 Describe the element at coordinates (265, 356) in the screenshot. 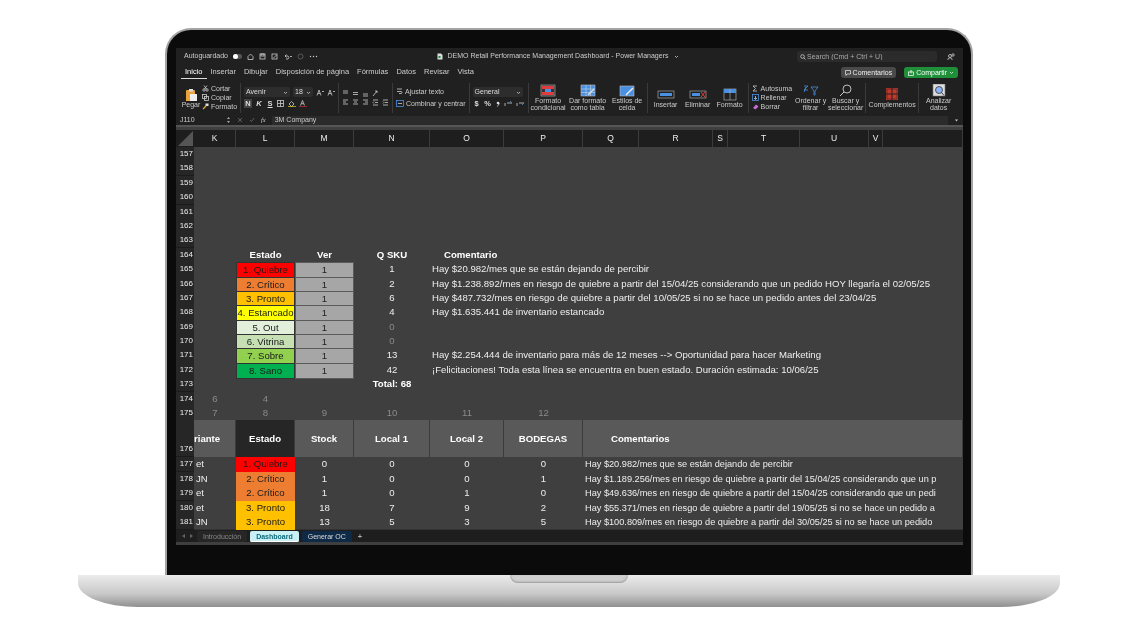

I see `status-cell: 7. Sobre` at that location.